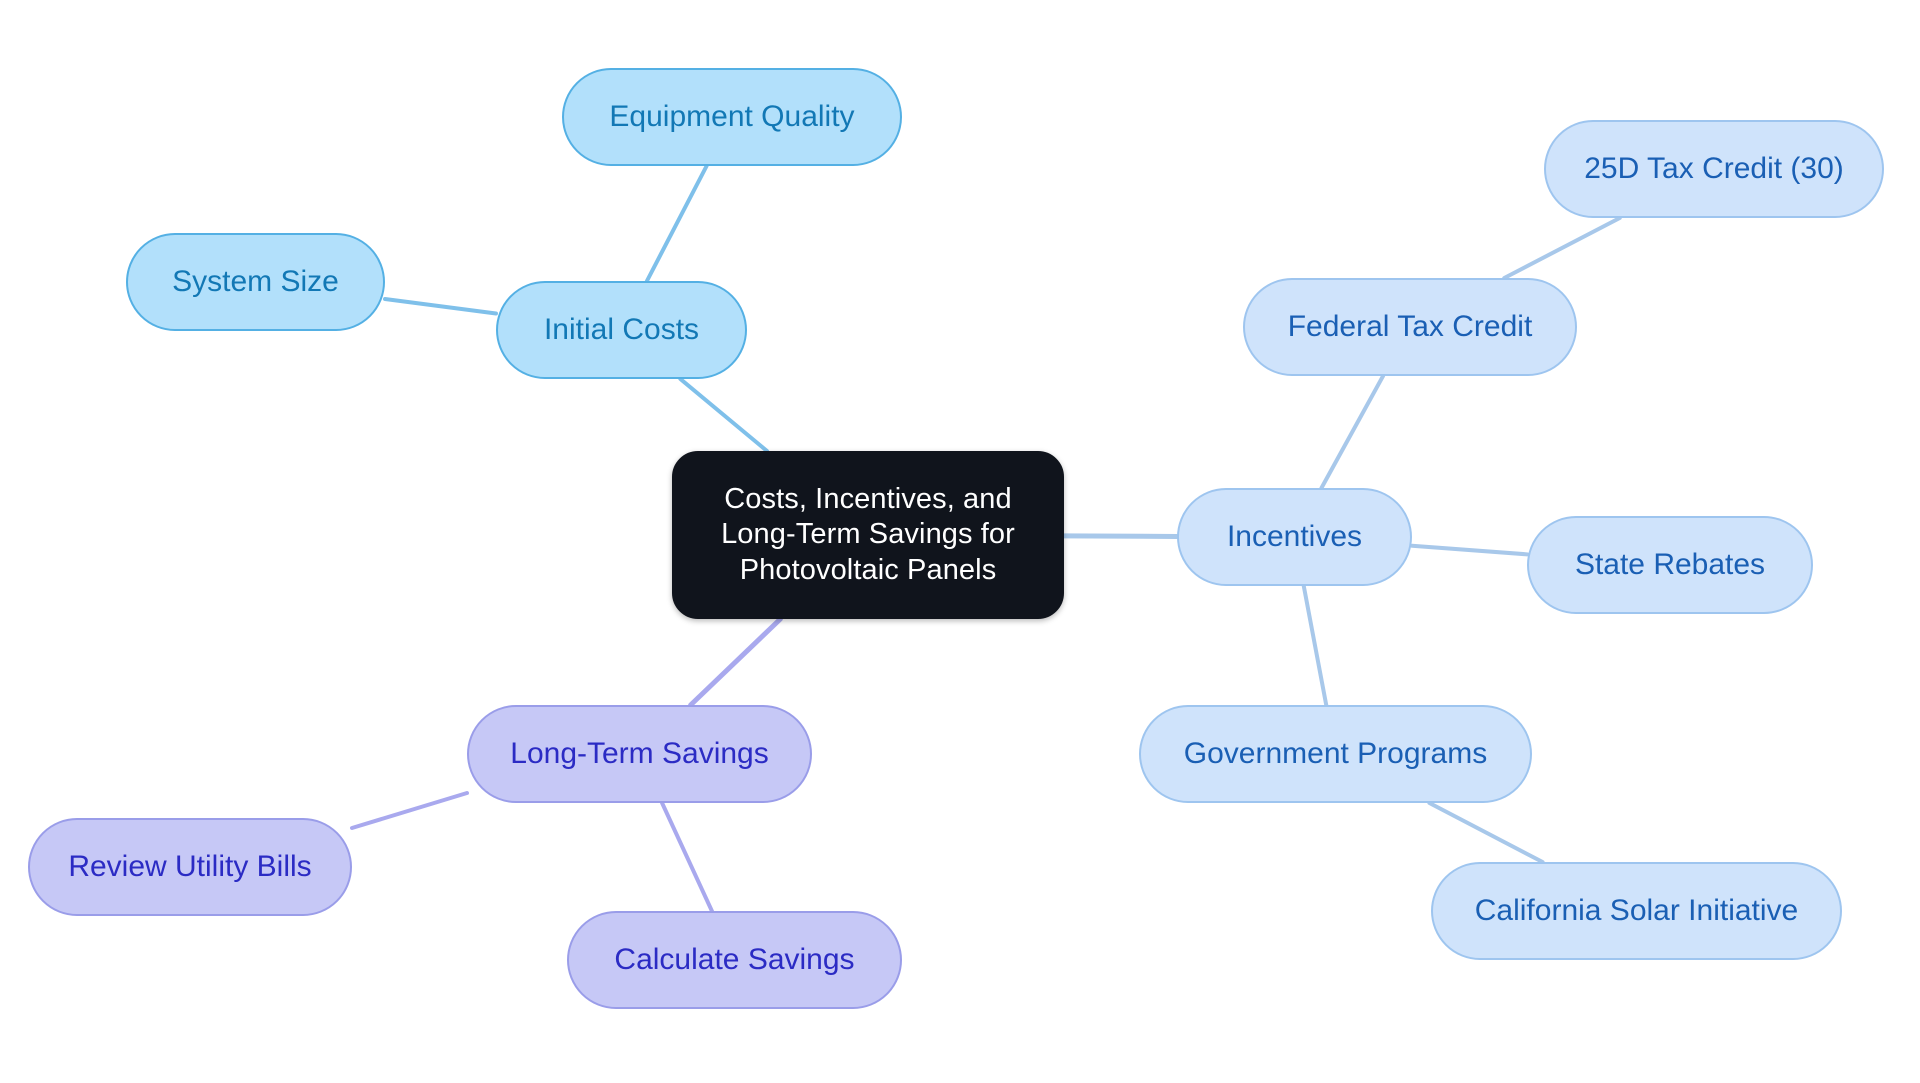  Describe the element at coordinates (687, 857) in the screenshot. I see `mindmap-edge-long-term-savings-to-calculate-savings` at that location.